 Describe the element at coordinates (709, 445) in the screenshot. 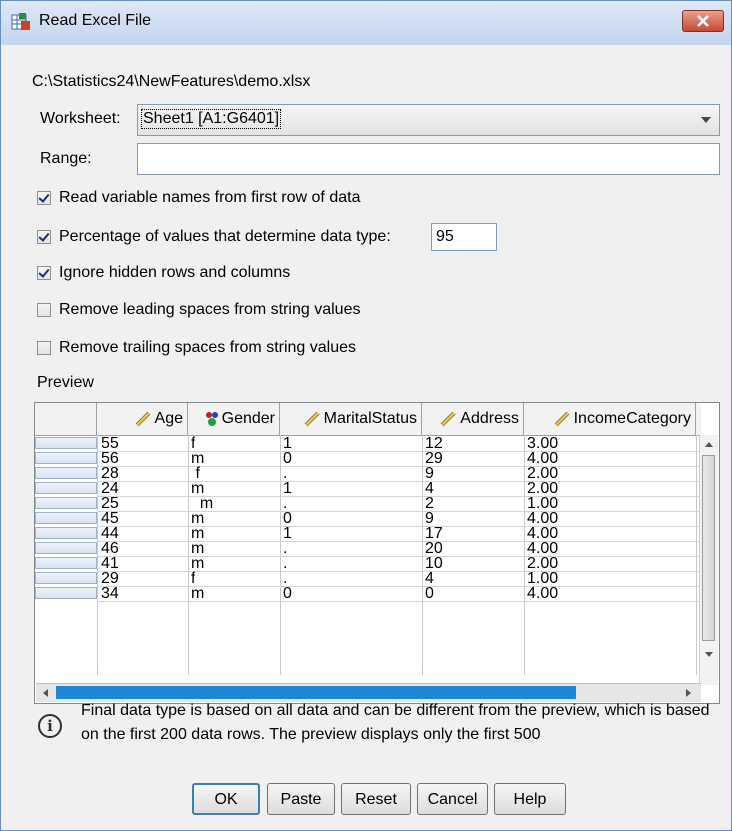

I see `scroll-up-icon` at that location.